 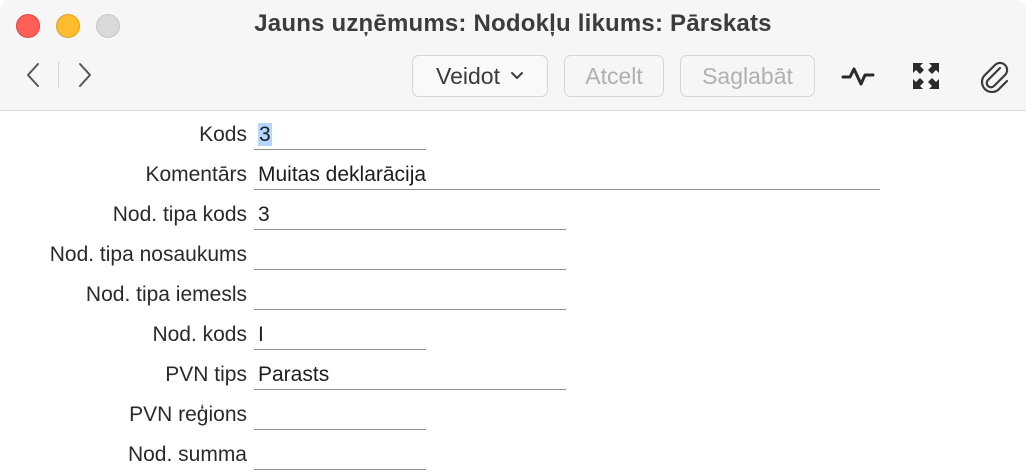 What do you see at coordinates (223, 134) in the screenshot?
I see `field-label: Kods` at bounding box center [223, 134].